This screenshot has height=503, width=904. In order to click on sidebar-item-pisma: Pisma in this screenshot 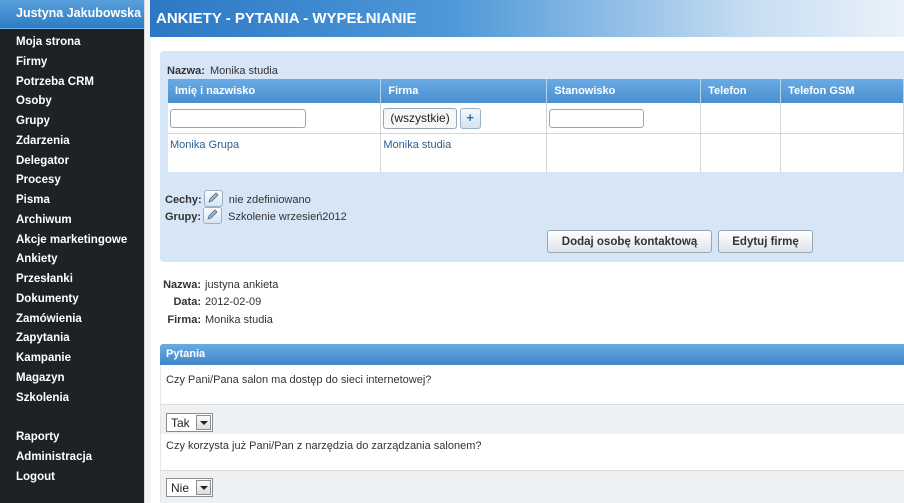, I will do `click(72, 200)`.